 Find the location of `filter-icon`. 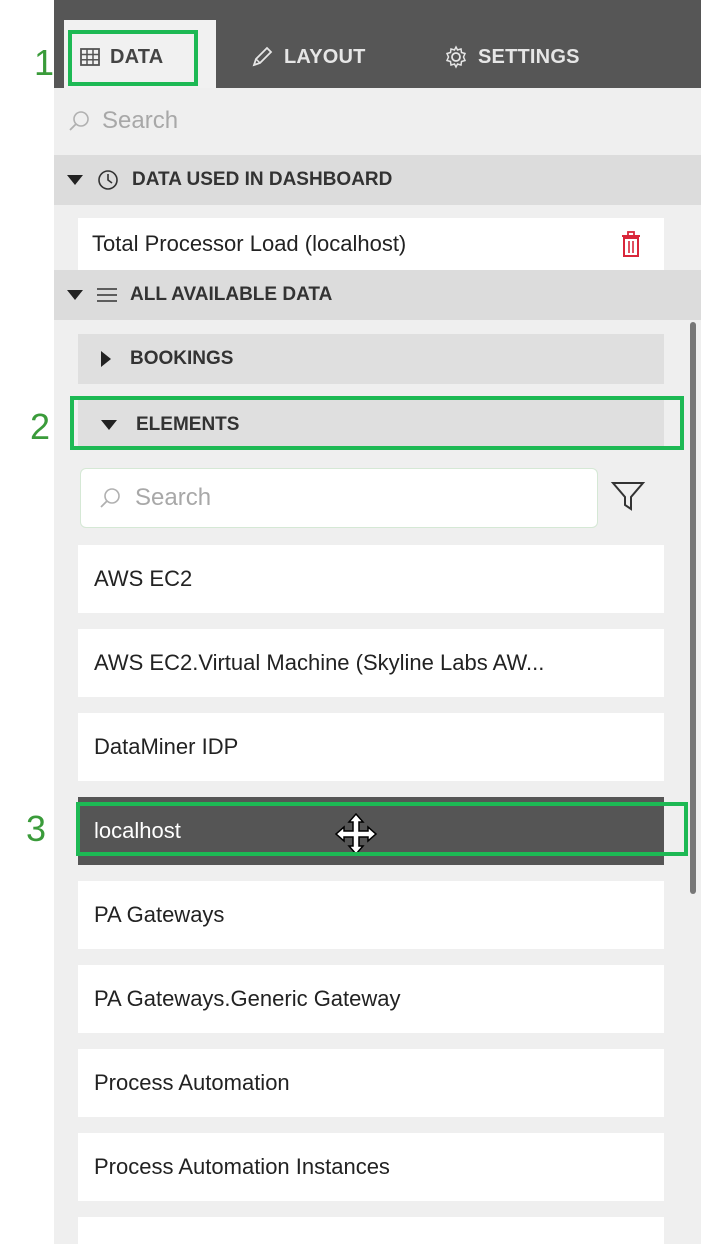

filter-icon is located at coordinates (628, 496).